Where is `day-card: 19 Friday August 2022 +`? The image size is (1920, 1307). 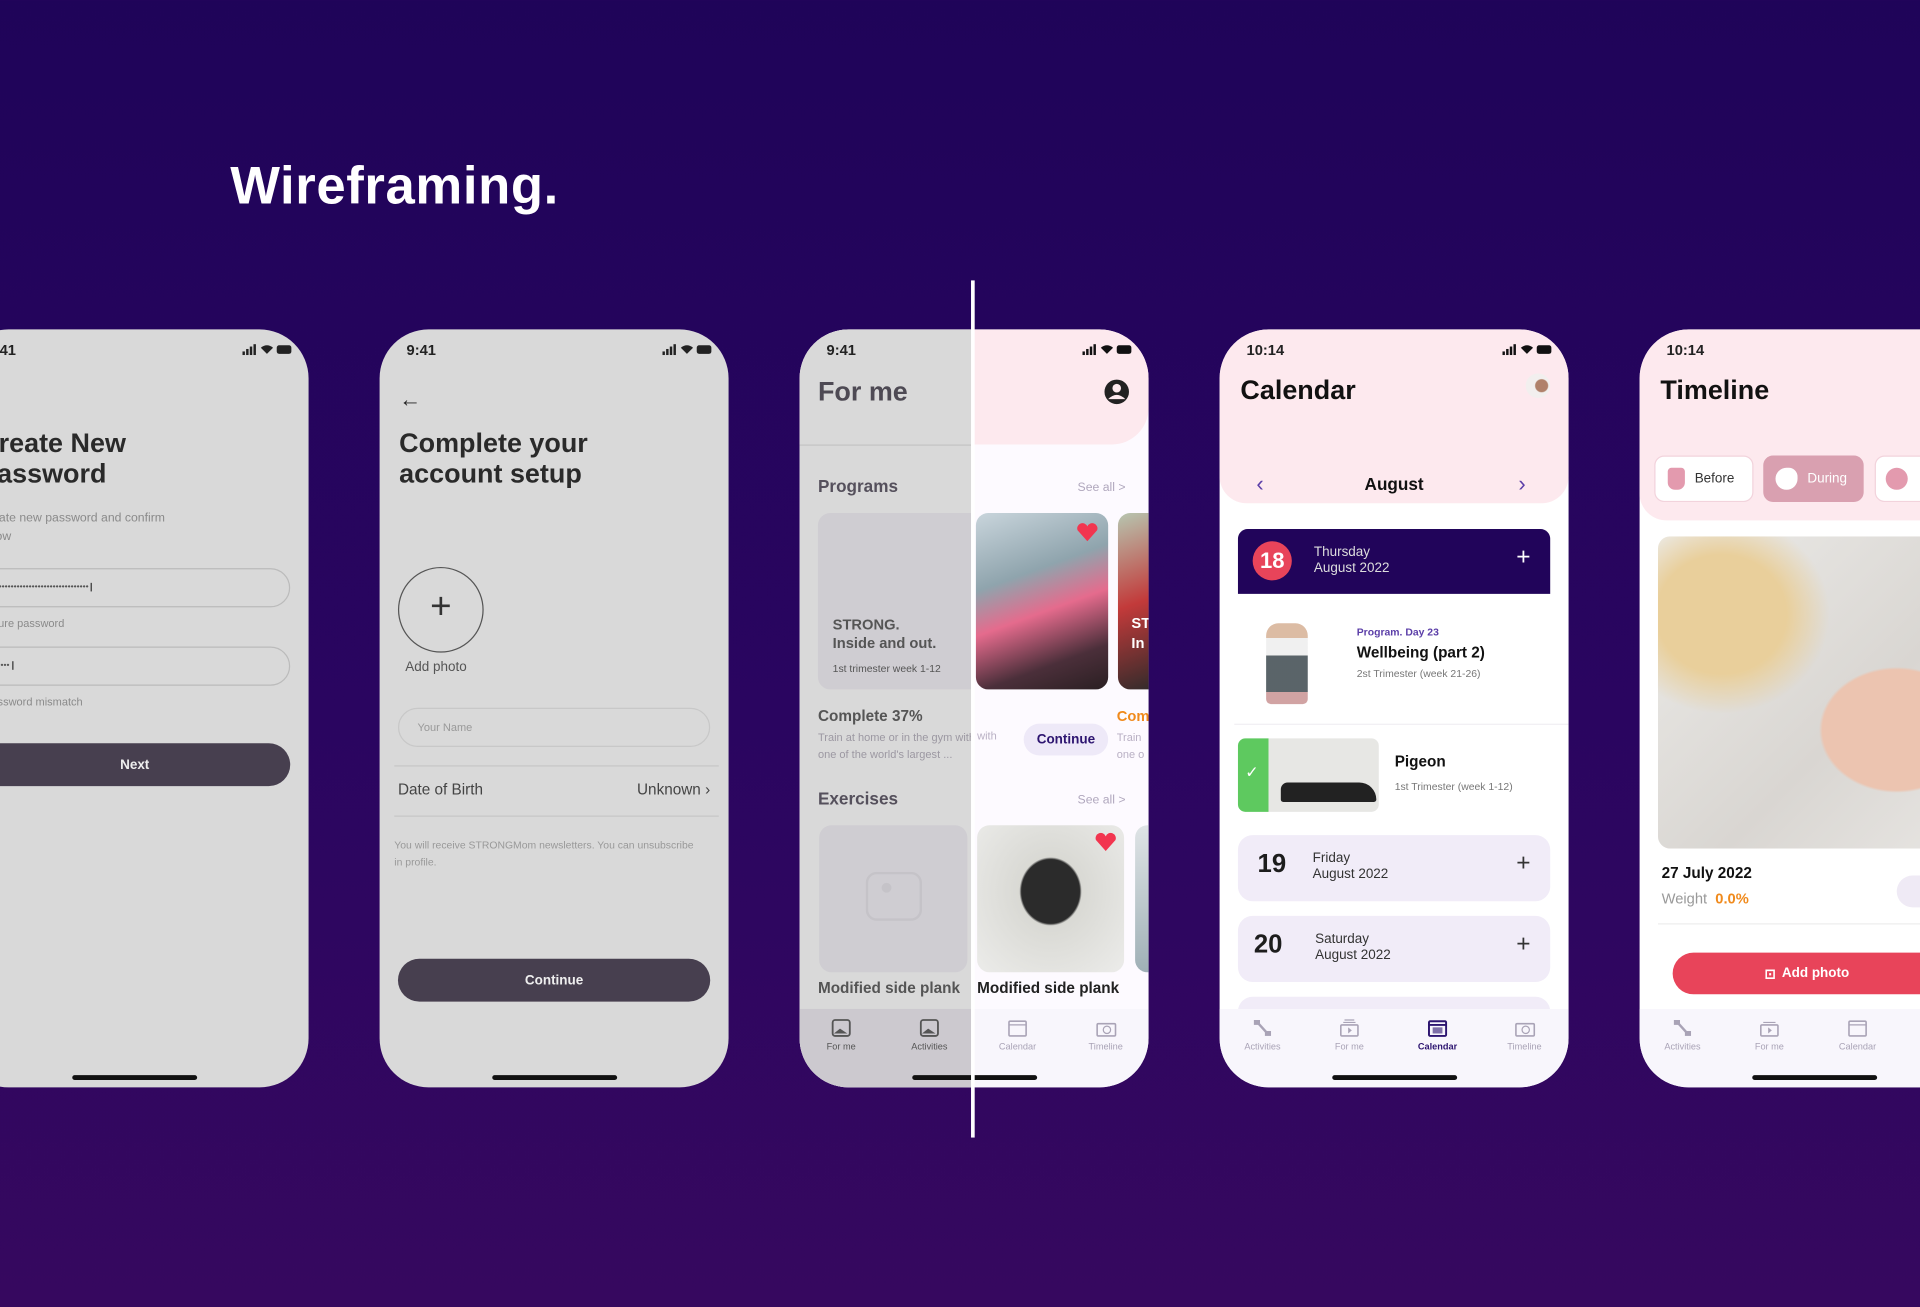
day-card: 19 Friday August 2022 + is located at coordinates (1394, 868).